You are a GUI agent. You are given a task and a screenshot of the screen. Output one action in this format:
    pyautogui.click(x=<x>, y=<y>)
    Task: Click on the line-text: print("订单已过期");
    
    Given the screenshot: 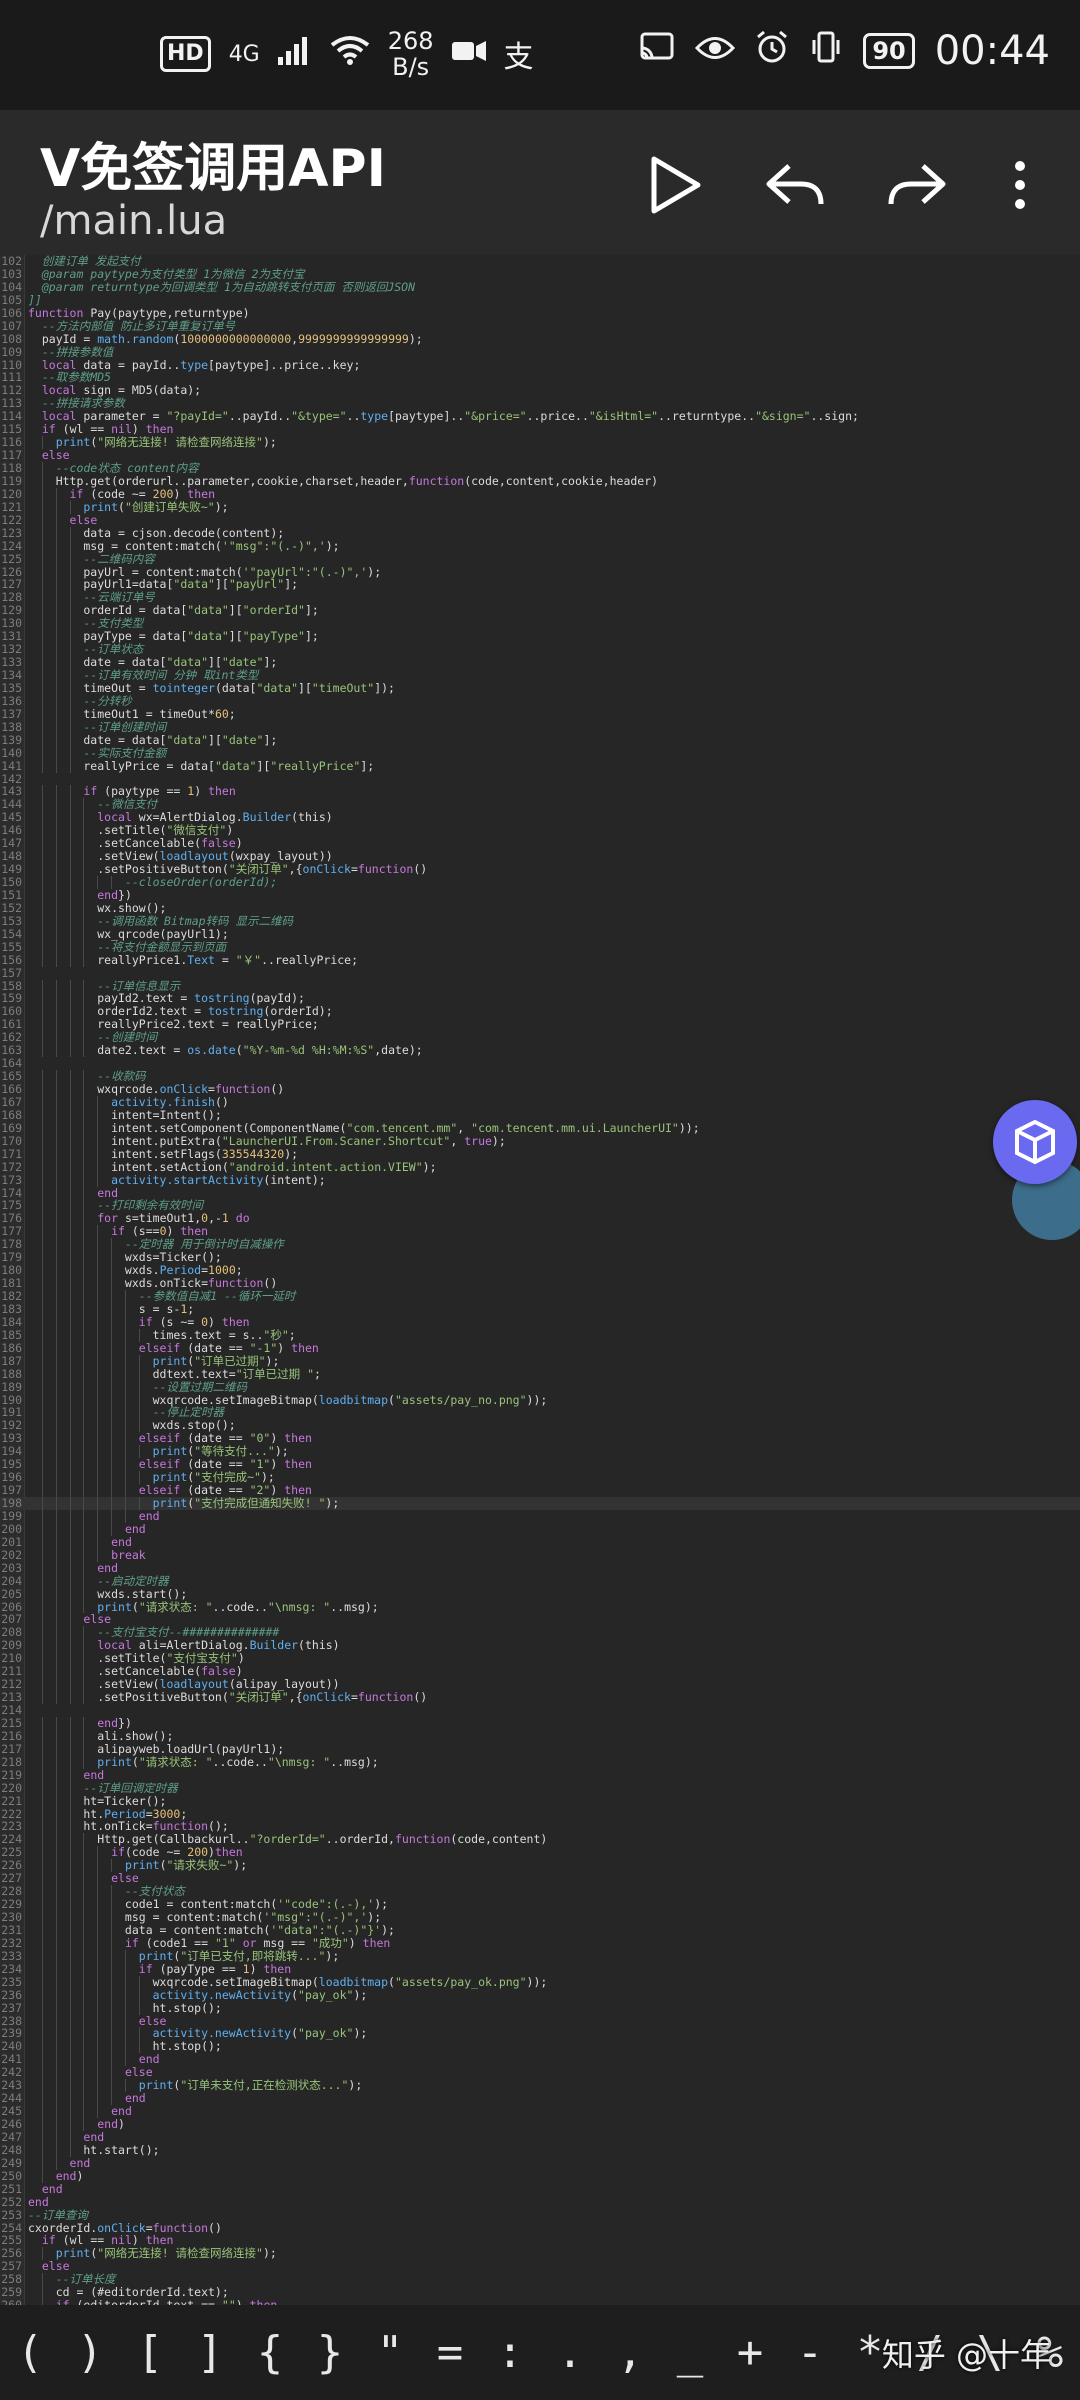 What is the action you would take?
    pyautogui.click(x=216, y=1360)
    